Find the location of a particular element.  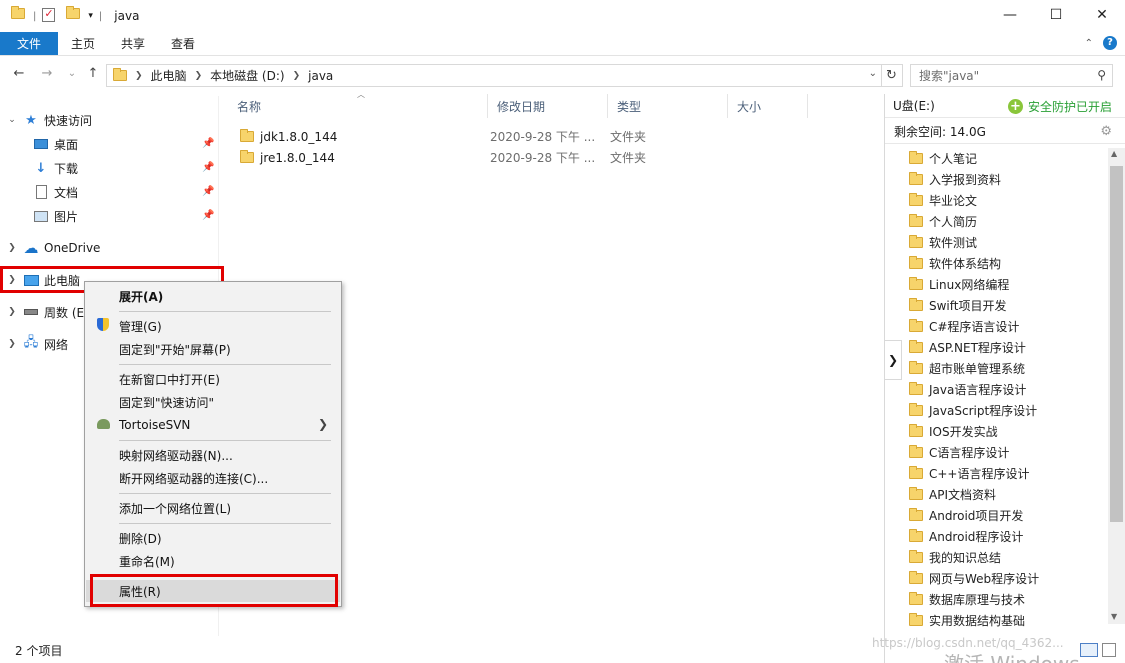

address-dropdown-icon: ⌄ is located at coordinates (873, 73).